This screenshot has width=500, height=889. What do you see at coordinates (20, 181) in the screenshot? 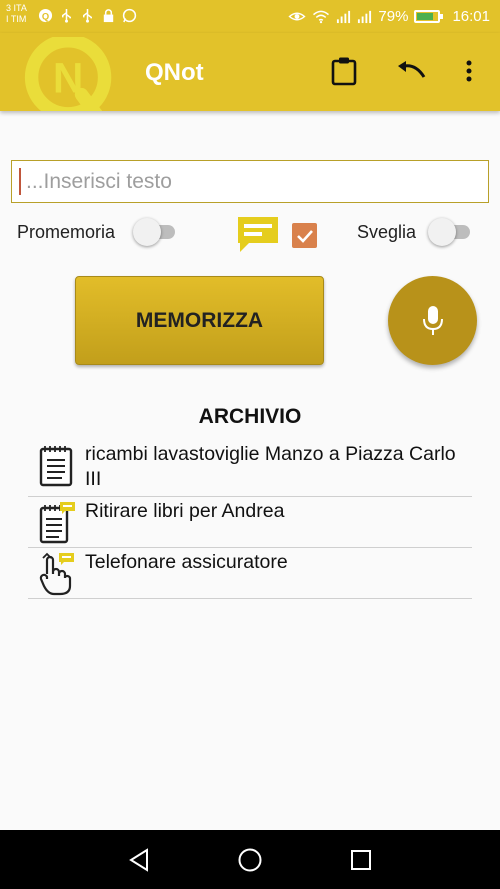
I see `text-cursor` at bounding box center [20, 181].